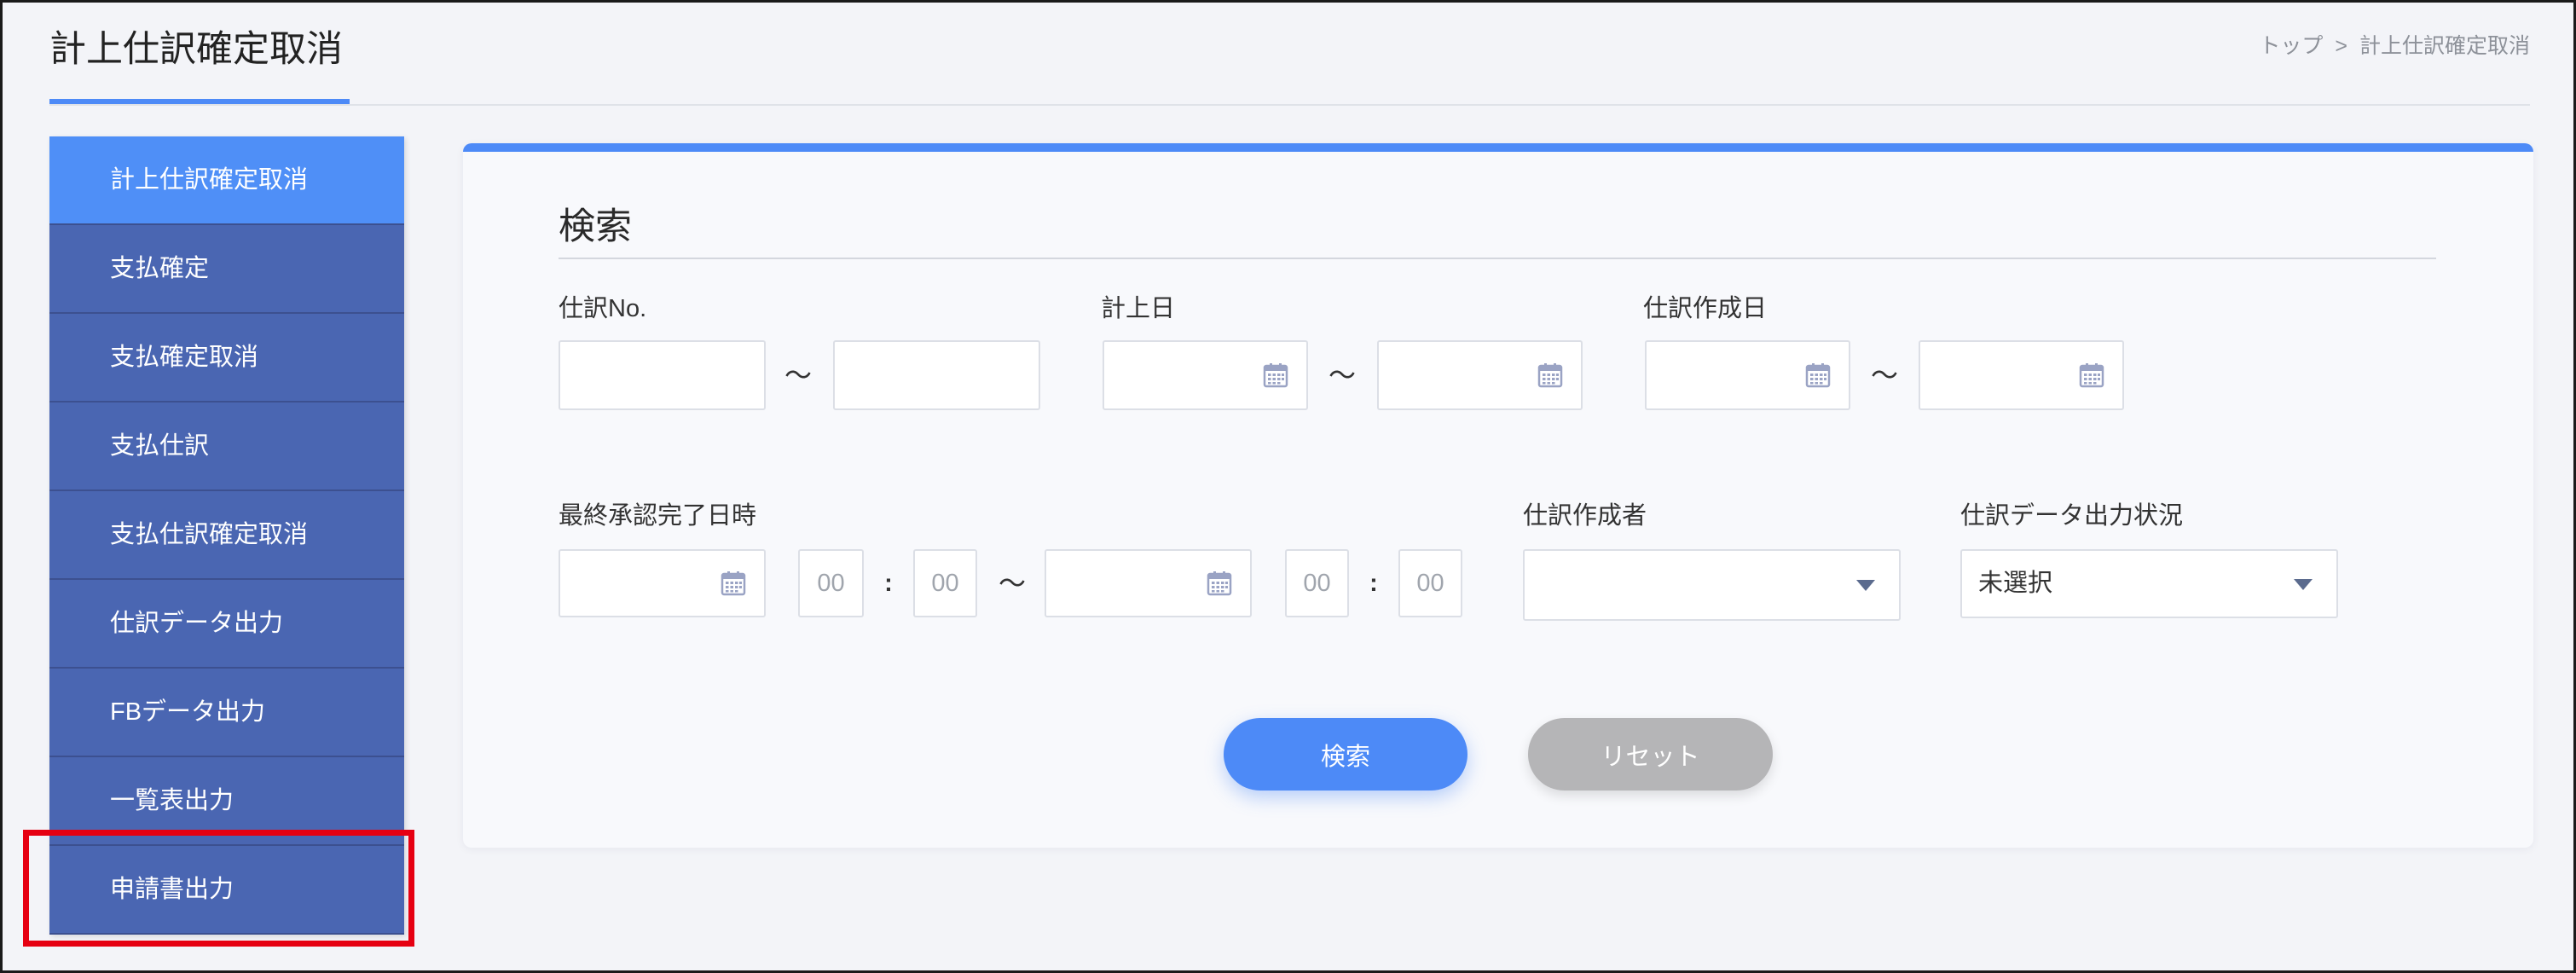 Image resolution: width=2576 pixels, height=973 pixels. I want to click on sidebar-item-label: 仕訳データ出力, so click(197, 623).